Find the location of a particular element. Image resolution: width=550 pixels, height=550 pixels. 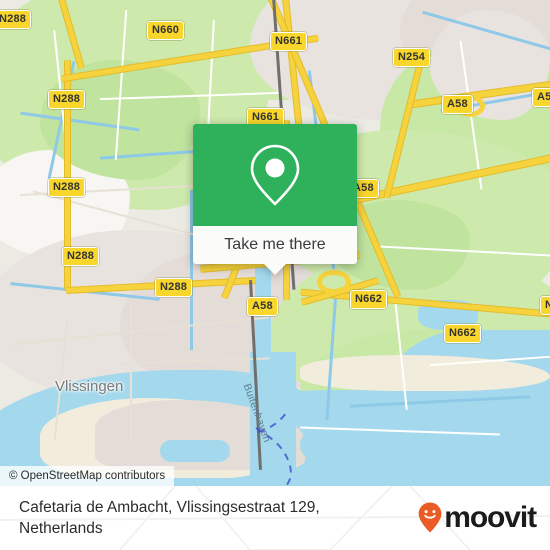

place-label: Vlissingen is located at coordinates (89, 386).